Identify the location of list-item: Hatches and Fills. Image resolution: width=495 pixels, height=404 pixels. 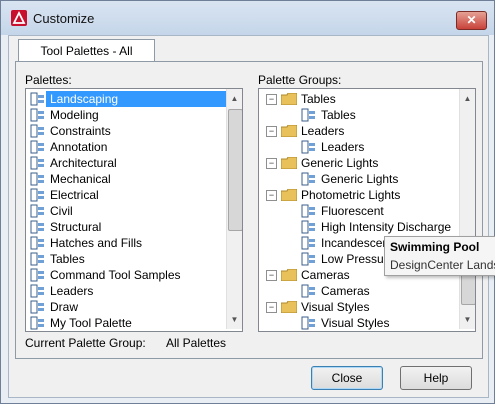
(125, 243).